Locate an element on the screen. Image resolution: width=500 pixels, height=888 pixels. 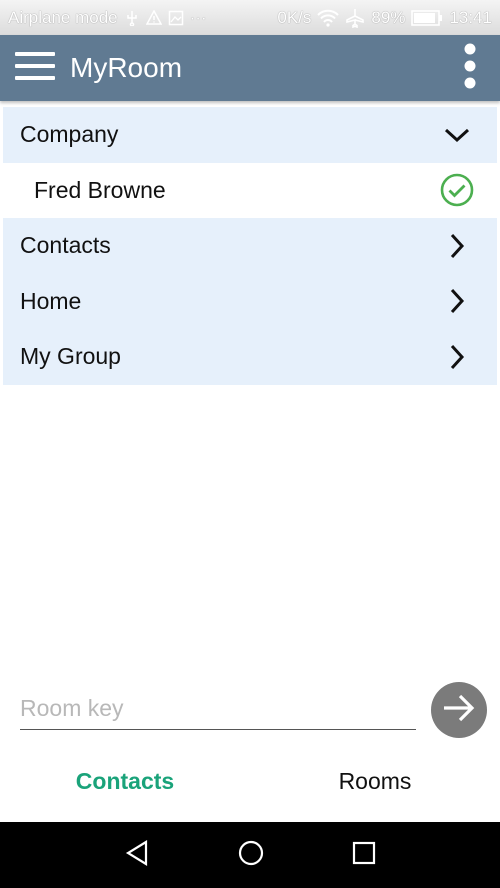
airplane-mode-label: Airplane mode is located at coordinates (63, 17).